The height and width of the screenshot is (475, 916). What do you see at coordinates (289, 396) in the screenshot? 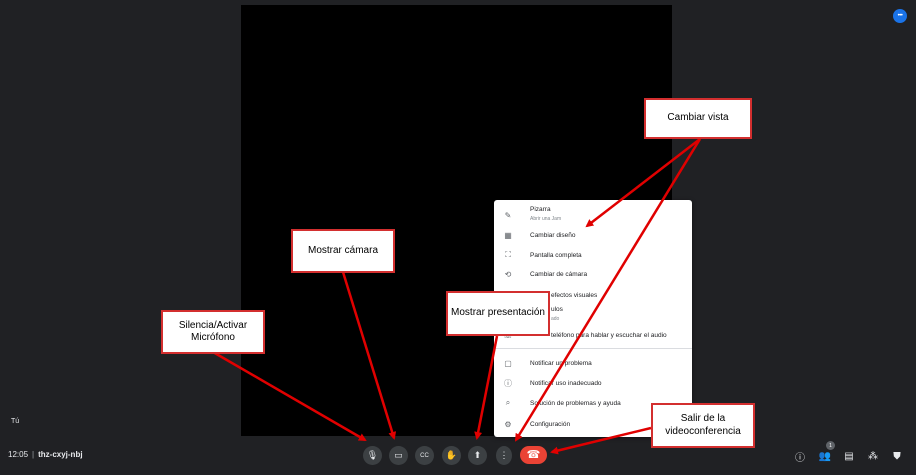
I see `arrow-silencia` at bounding box center [289, 396].